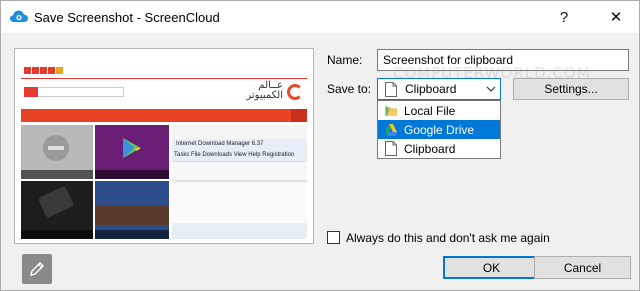 The width and height of the screenshot is (640, 291). I want to click on name-label: Name:, so click(345, 60).